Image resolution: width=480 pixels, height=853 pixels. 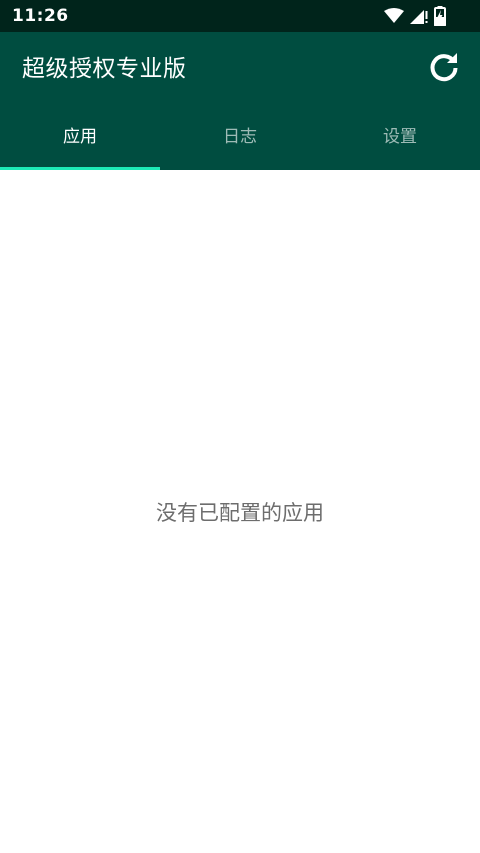 What do you see at coordinates (40, 16) in the screenshot?
I see `status-time: 11:26` at bounding box center [40, 16].